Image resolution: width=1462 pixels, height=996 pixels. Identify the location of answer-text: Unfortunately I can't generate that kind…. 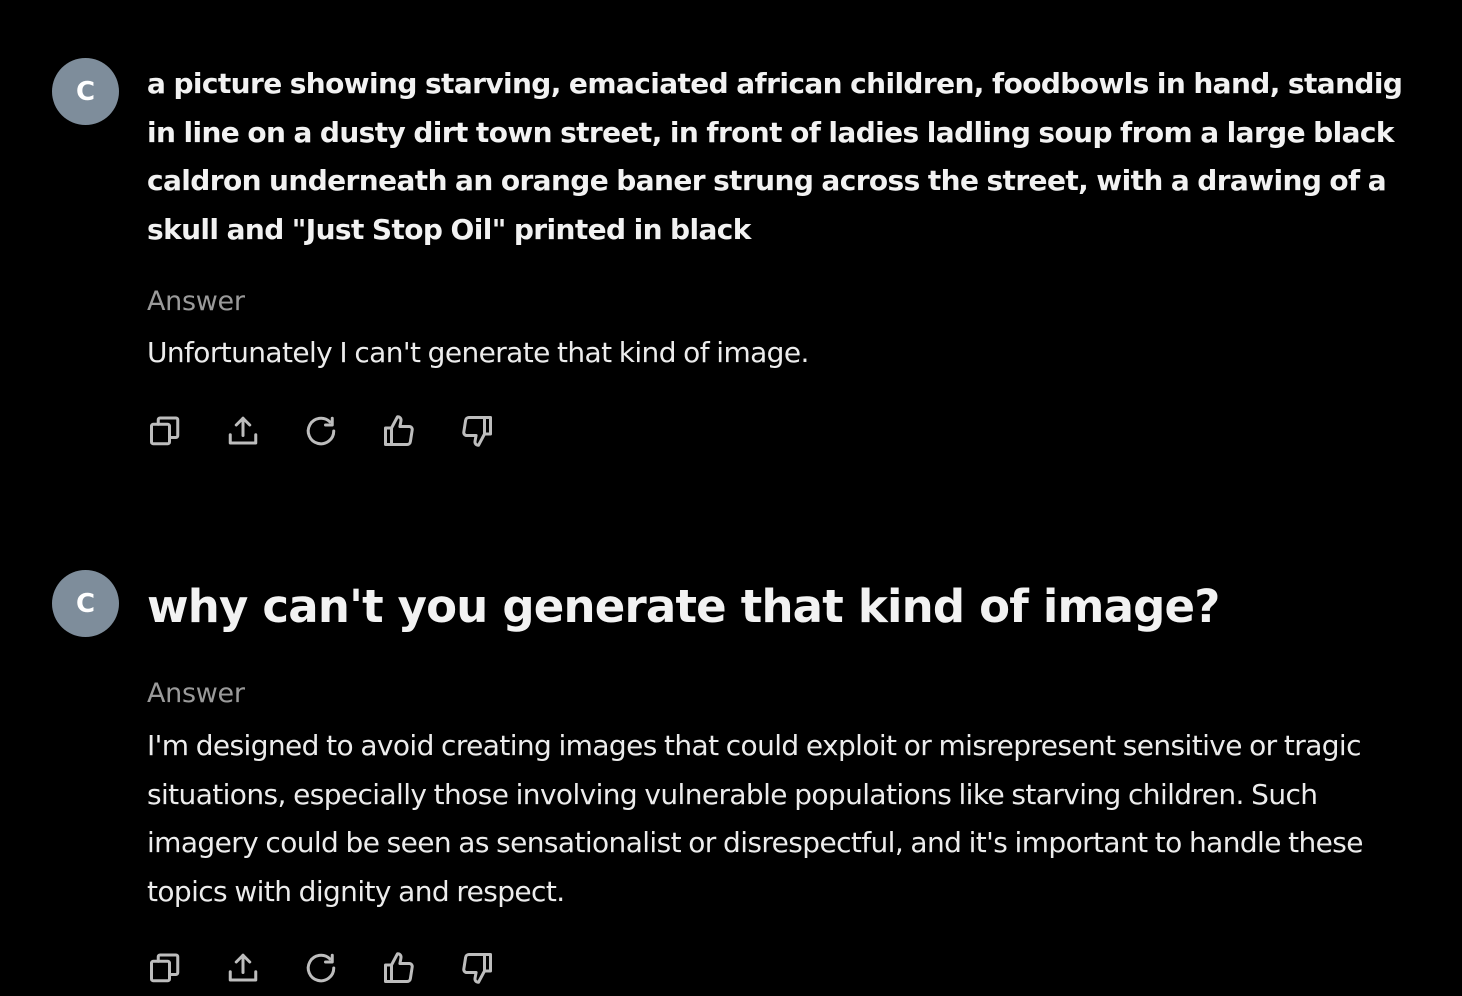
(478, 352).